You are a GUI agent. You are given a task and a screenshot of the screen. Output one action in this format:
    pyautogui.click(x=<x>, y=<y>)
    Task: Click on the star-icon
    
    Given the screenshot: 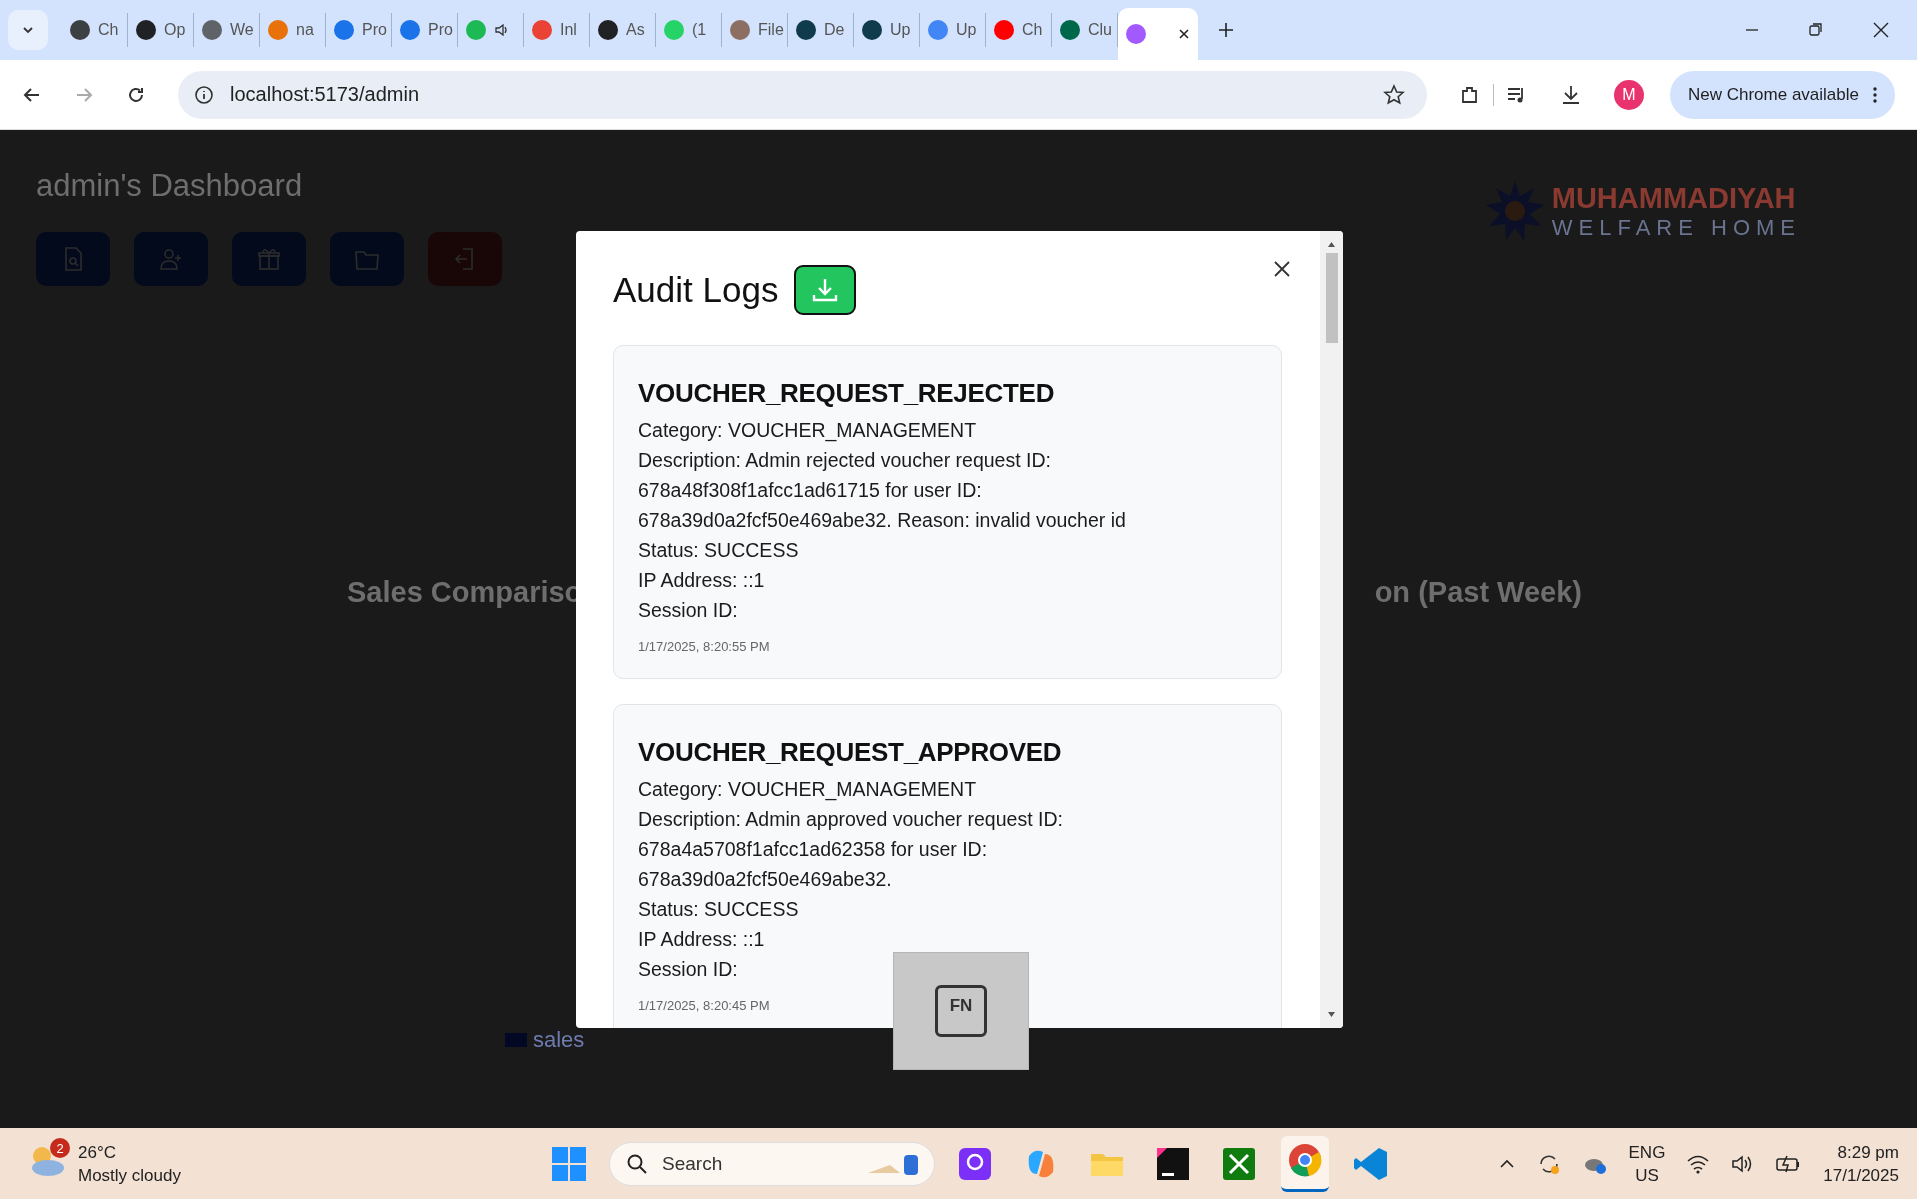 What is the action you would take?
    pyautogui.click(x=1393, y=94)
    